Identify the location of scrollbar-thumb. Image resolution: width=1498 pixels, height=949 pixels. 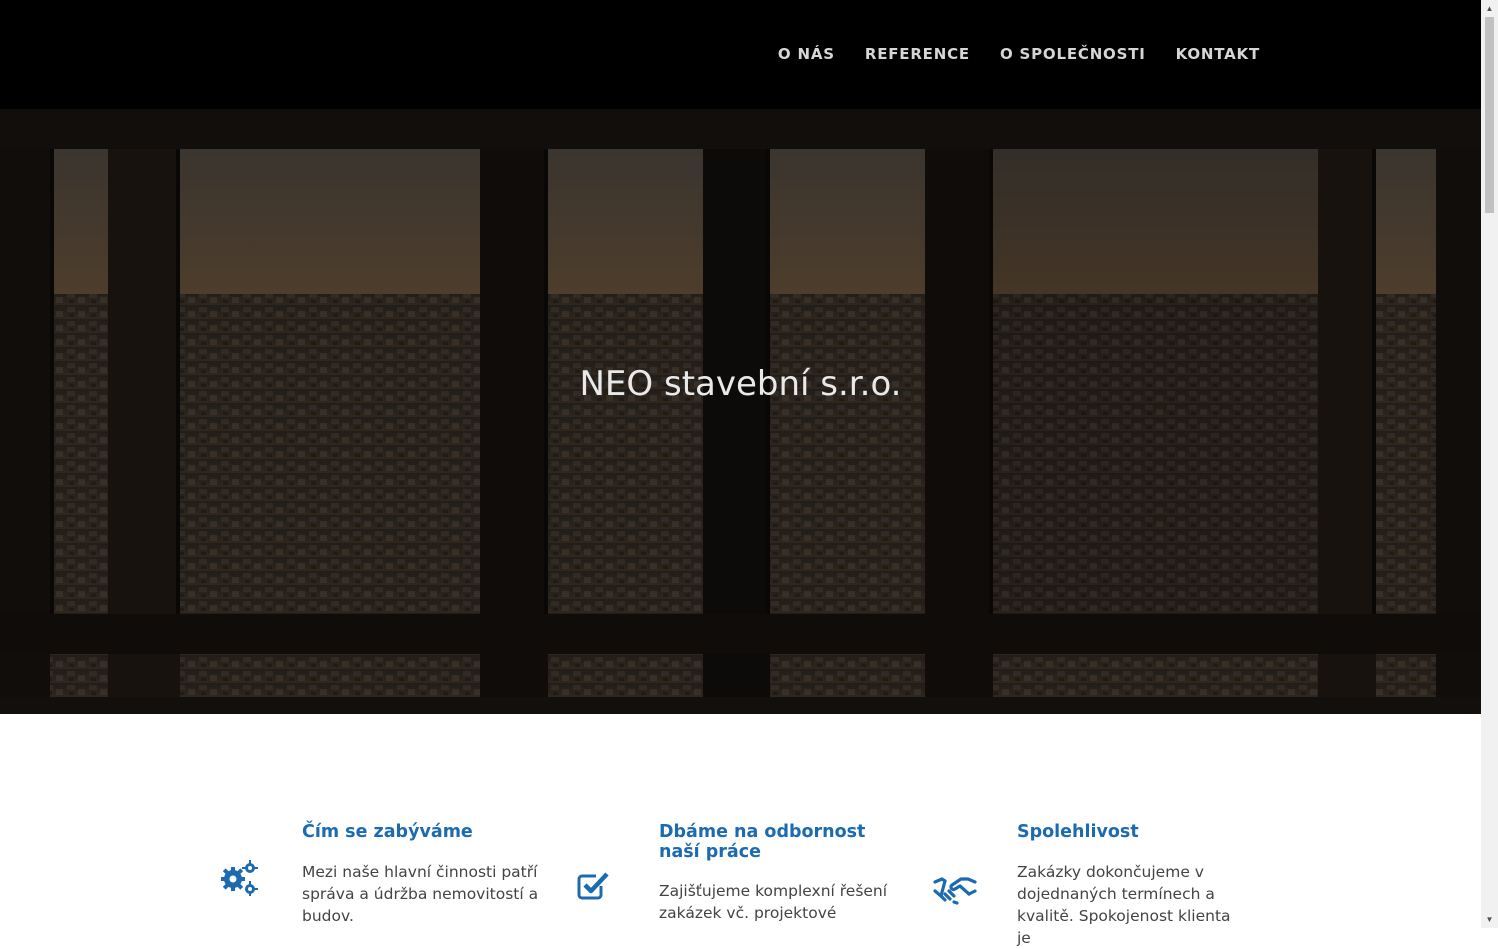
(1489, 115).